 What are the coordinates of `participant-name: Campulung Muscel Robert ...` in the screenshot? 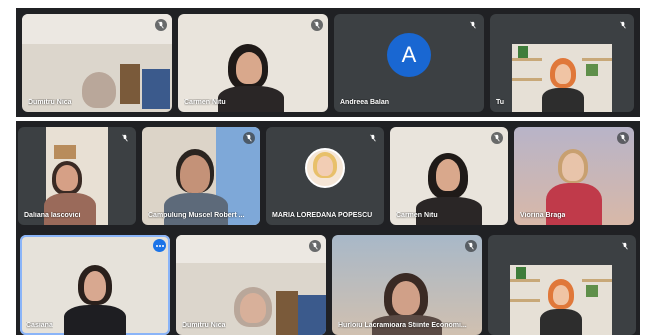 It's located at (196, 215).